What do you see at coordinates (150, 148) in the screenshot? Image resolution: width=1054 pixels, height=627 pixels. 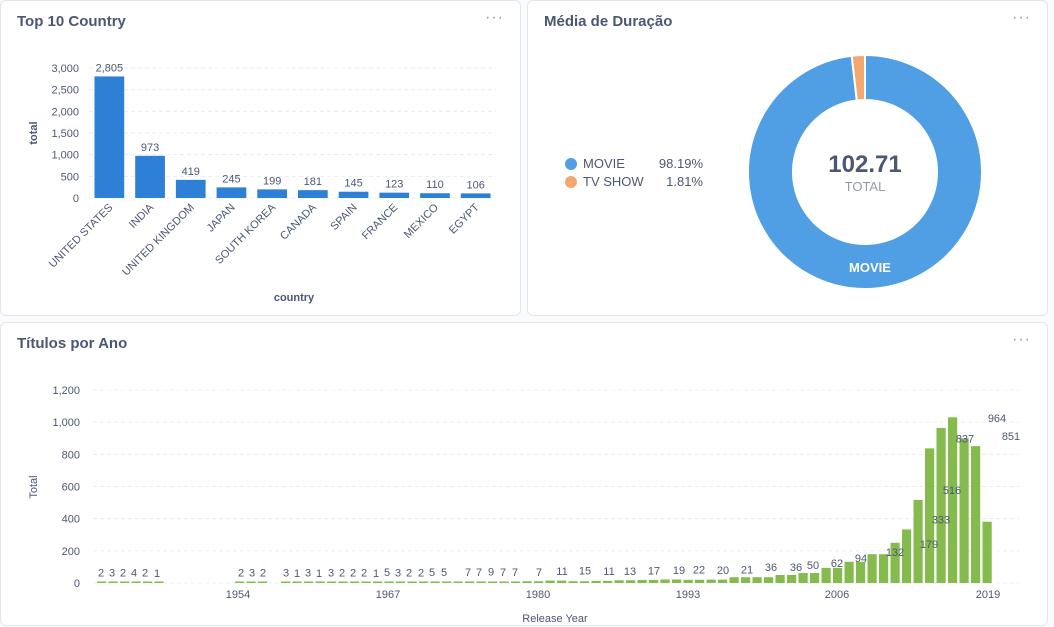 I see `data-label: 973` at bounding box center [150, 148].